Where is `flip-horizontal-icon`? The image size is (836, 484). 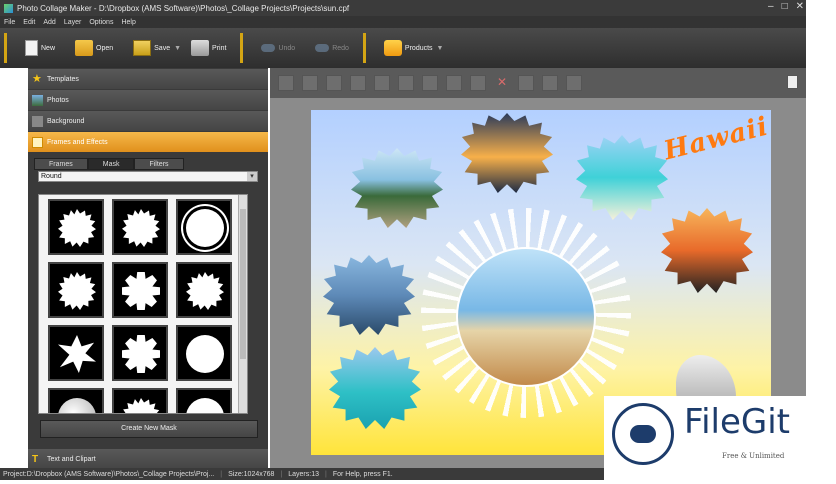 flip-horizontal-icon is located at coordinates (454, 83).